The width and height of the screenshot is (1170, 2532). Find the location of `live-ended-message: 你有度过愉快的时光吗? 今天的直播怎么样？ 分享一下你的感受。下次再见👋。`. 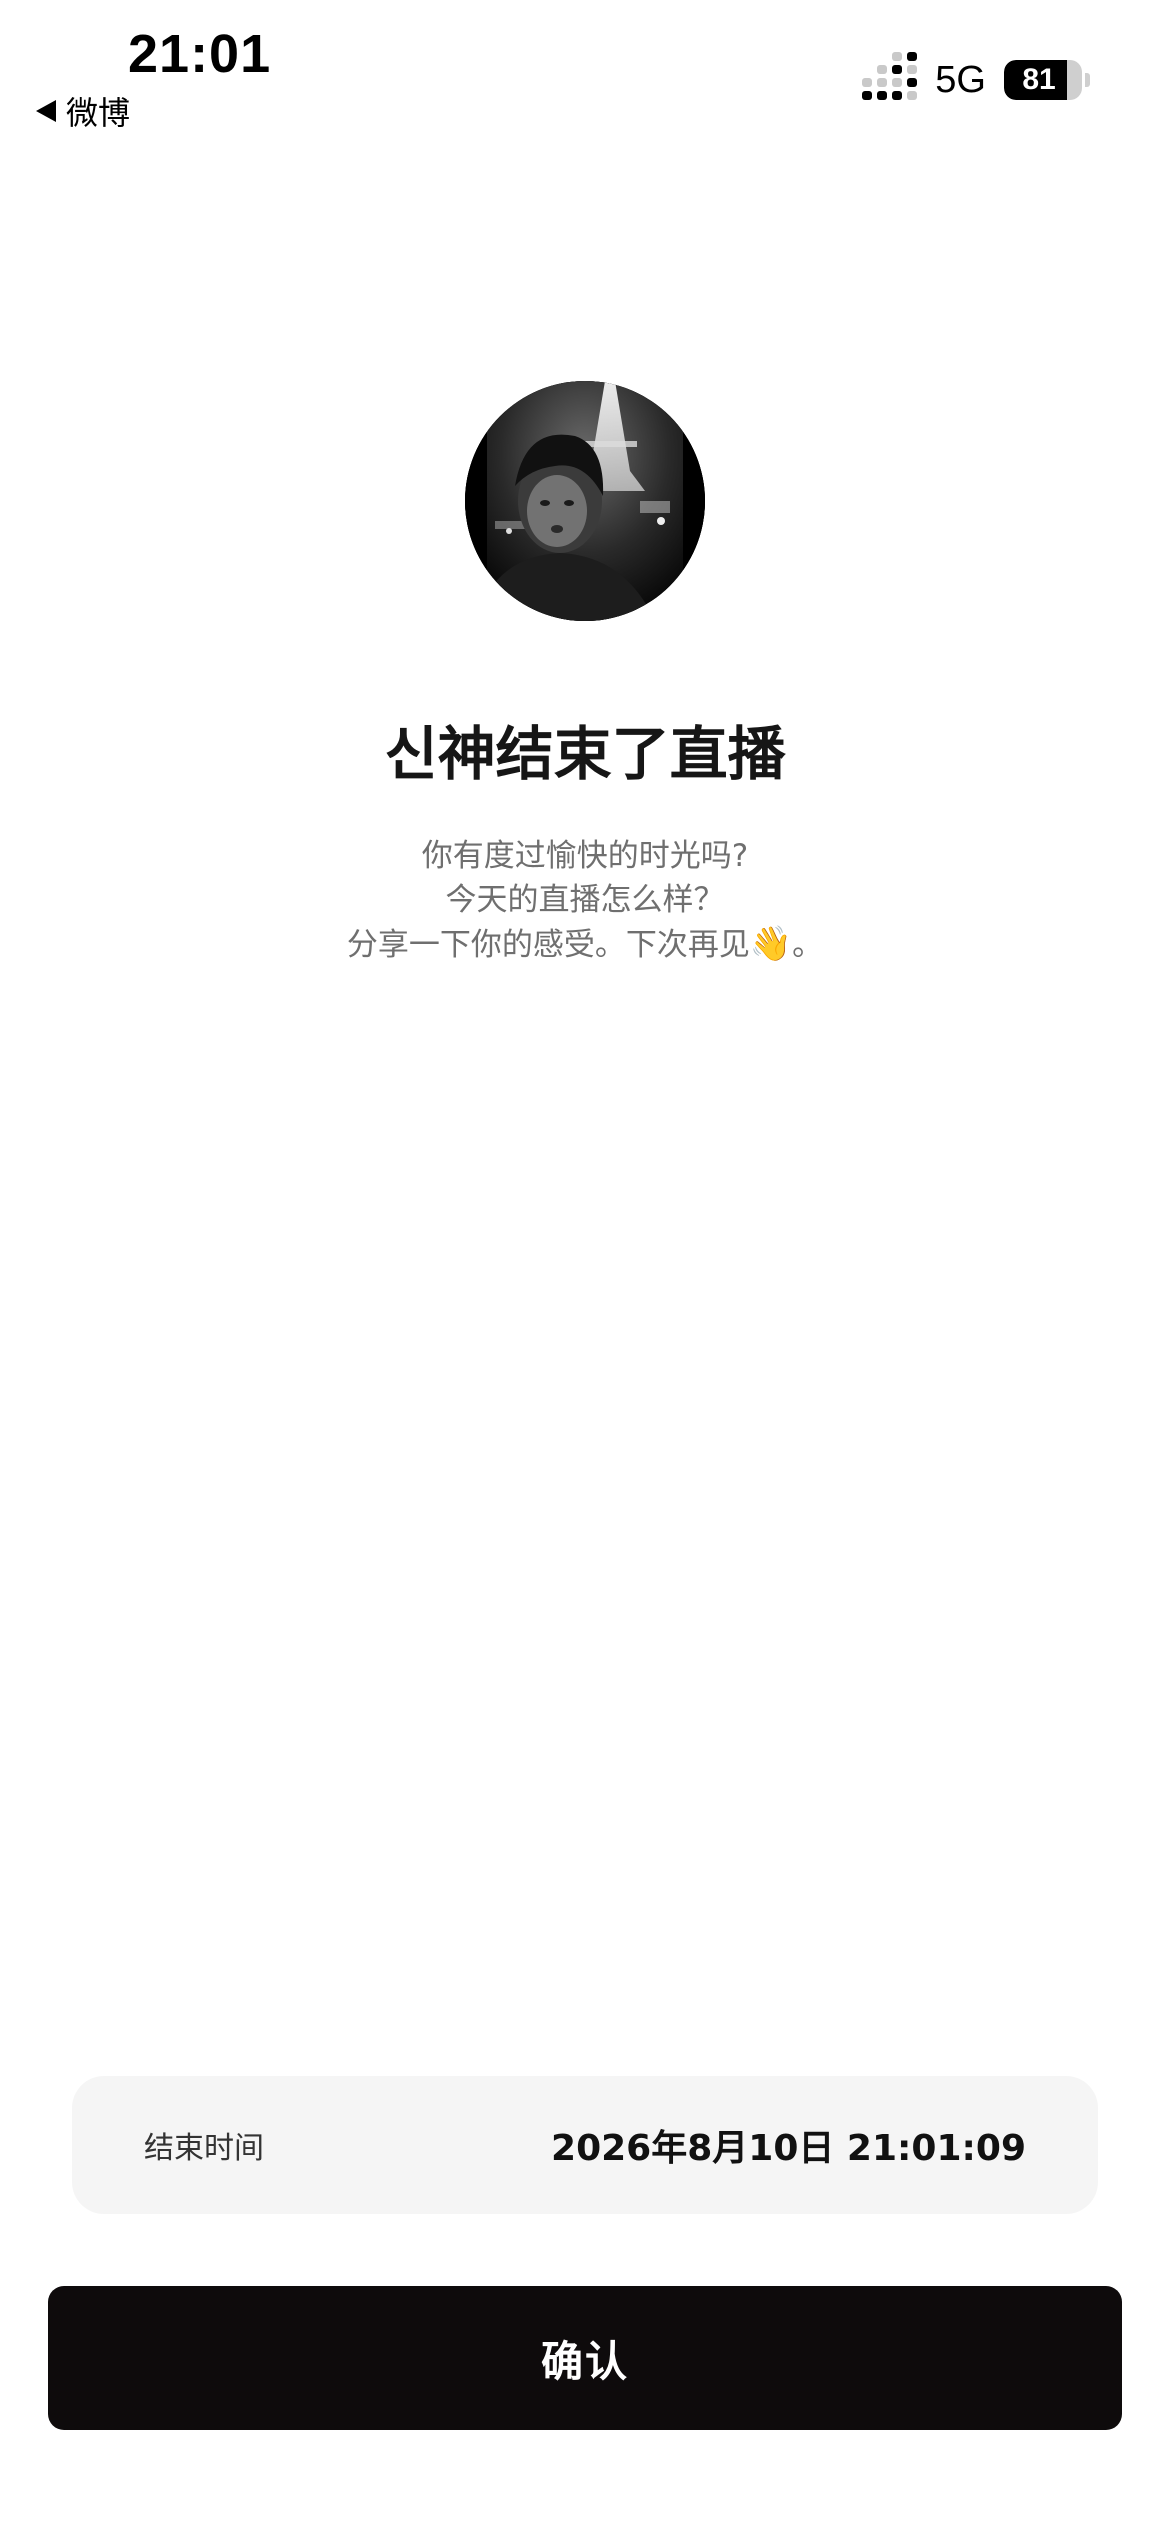

live-ended-message: 你有度过愉快的时光吗? 今天的直播怎么样？ 分享一下你的感受。下次再见👋。 is located at coordinates (585, 900).